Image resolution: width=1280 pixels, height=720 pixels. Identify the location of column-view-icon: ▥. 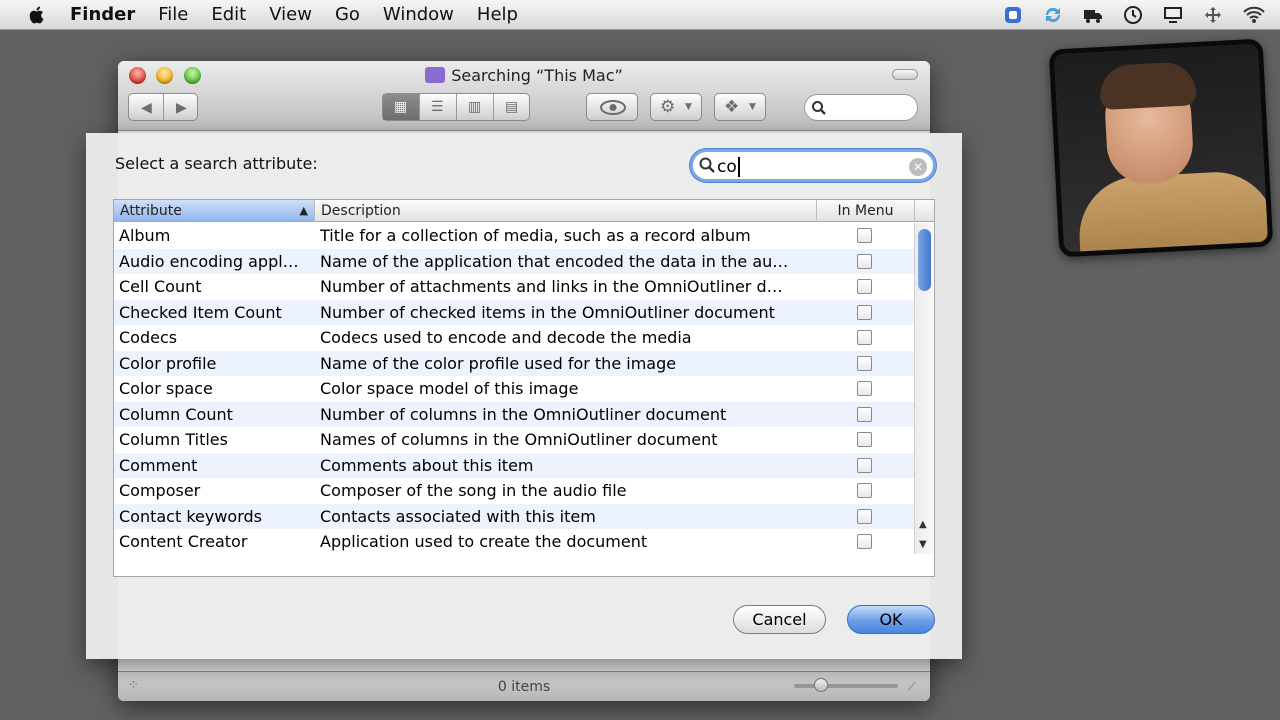
(475, 107).